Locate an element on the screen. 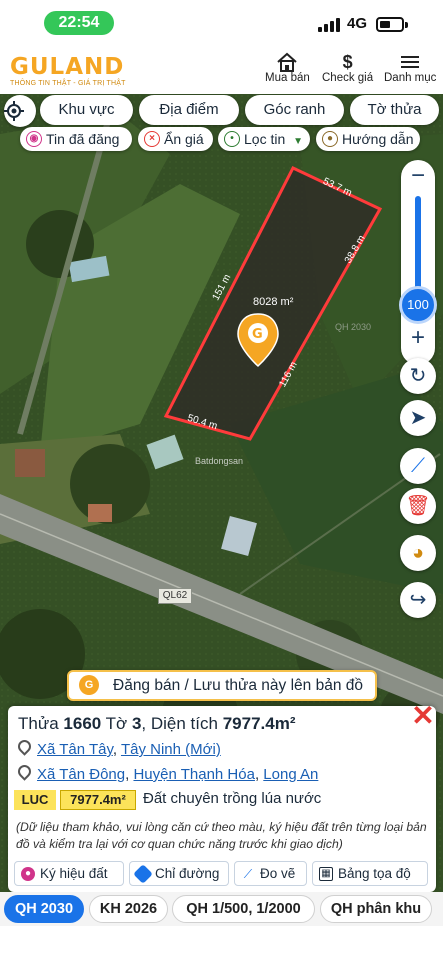  signal-icon is located at coordinates (330, 25).